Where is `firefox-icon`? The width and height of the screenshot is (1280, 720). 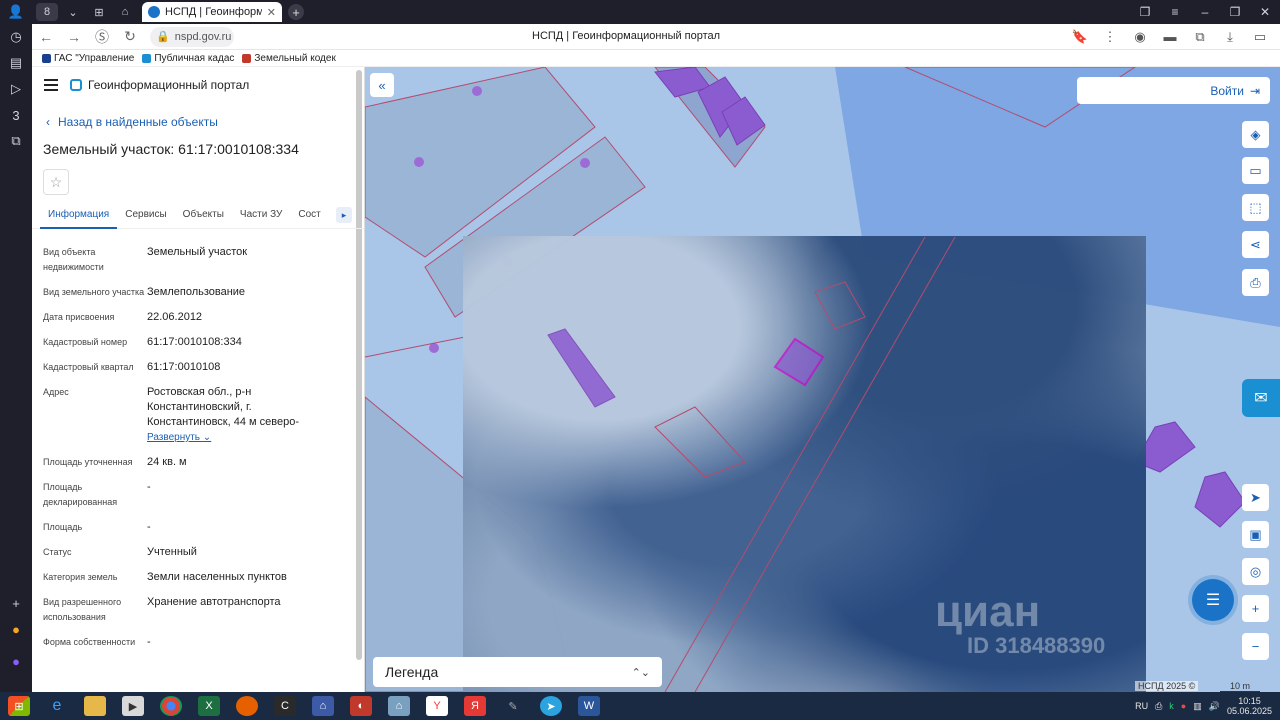 firefox-icon is located at coordinates (247, 706).